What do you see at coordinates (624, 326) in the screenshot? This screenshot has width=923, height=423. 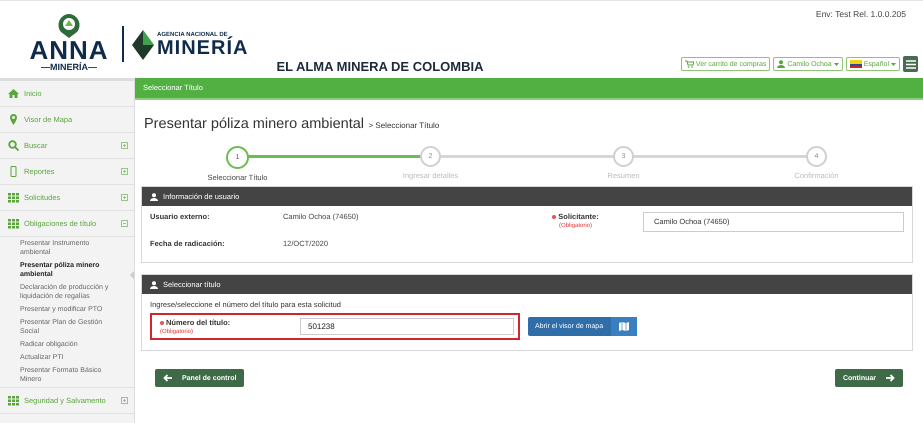 I see `map-icon` at bounding box center [624, 326].